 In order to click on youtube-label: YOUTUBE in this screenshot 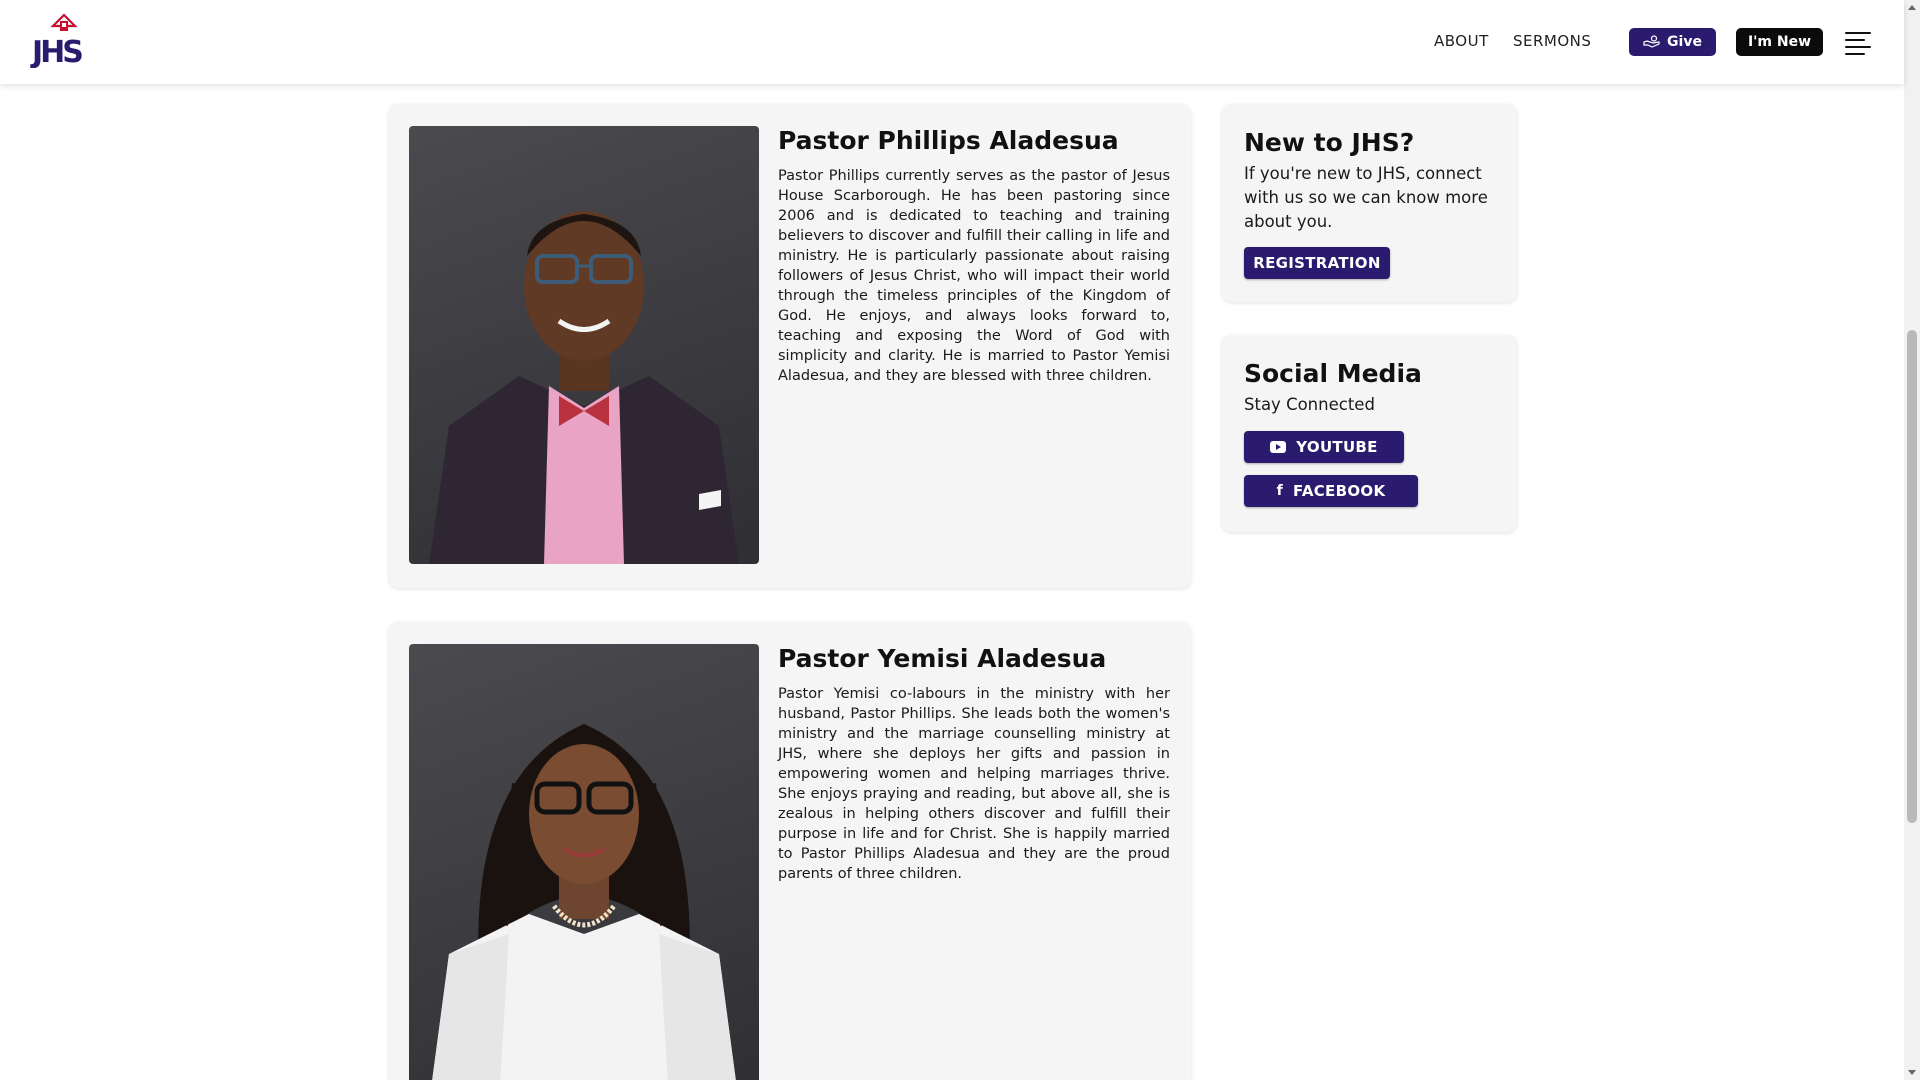, I will do `click(1337, 447)`.